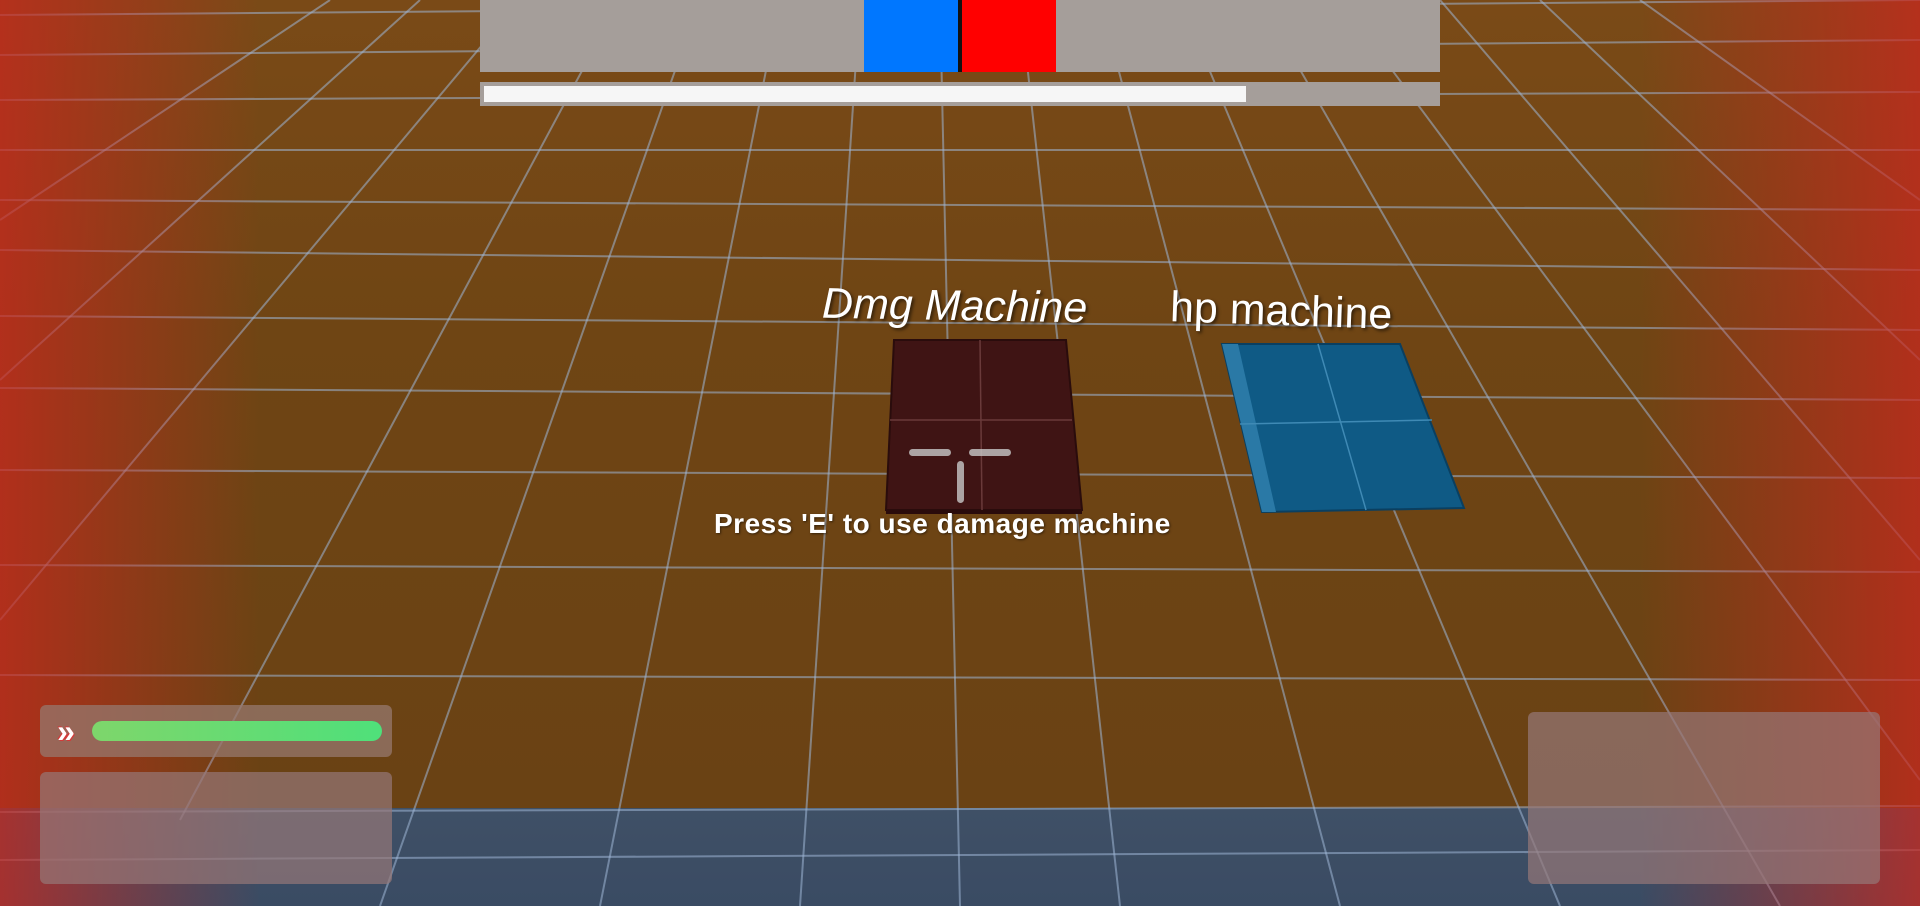 The image size is (1920, 906). I want to click on hp-machine-label: hp machine, so click(1281, 311).